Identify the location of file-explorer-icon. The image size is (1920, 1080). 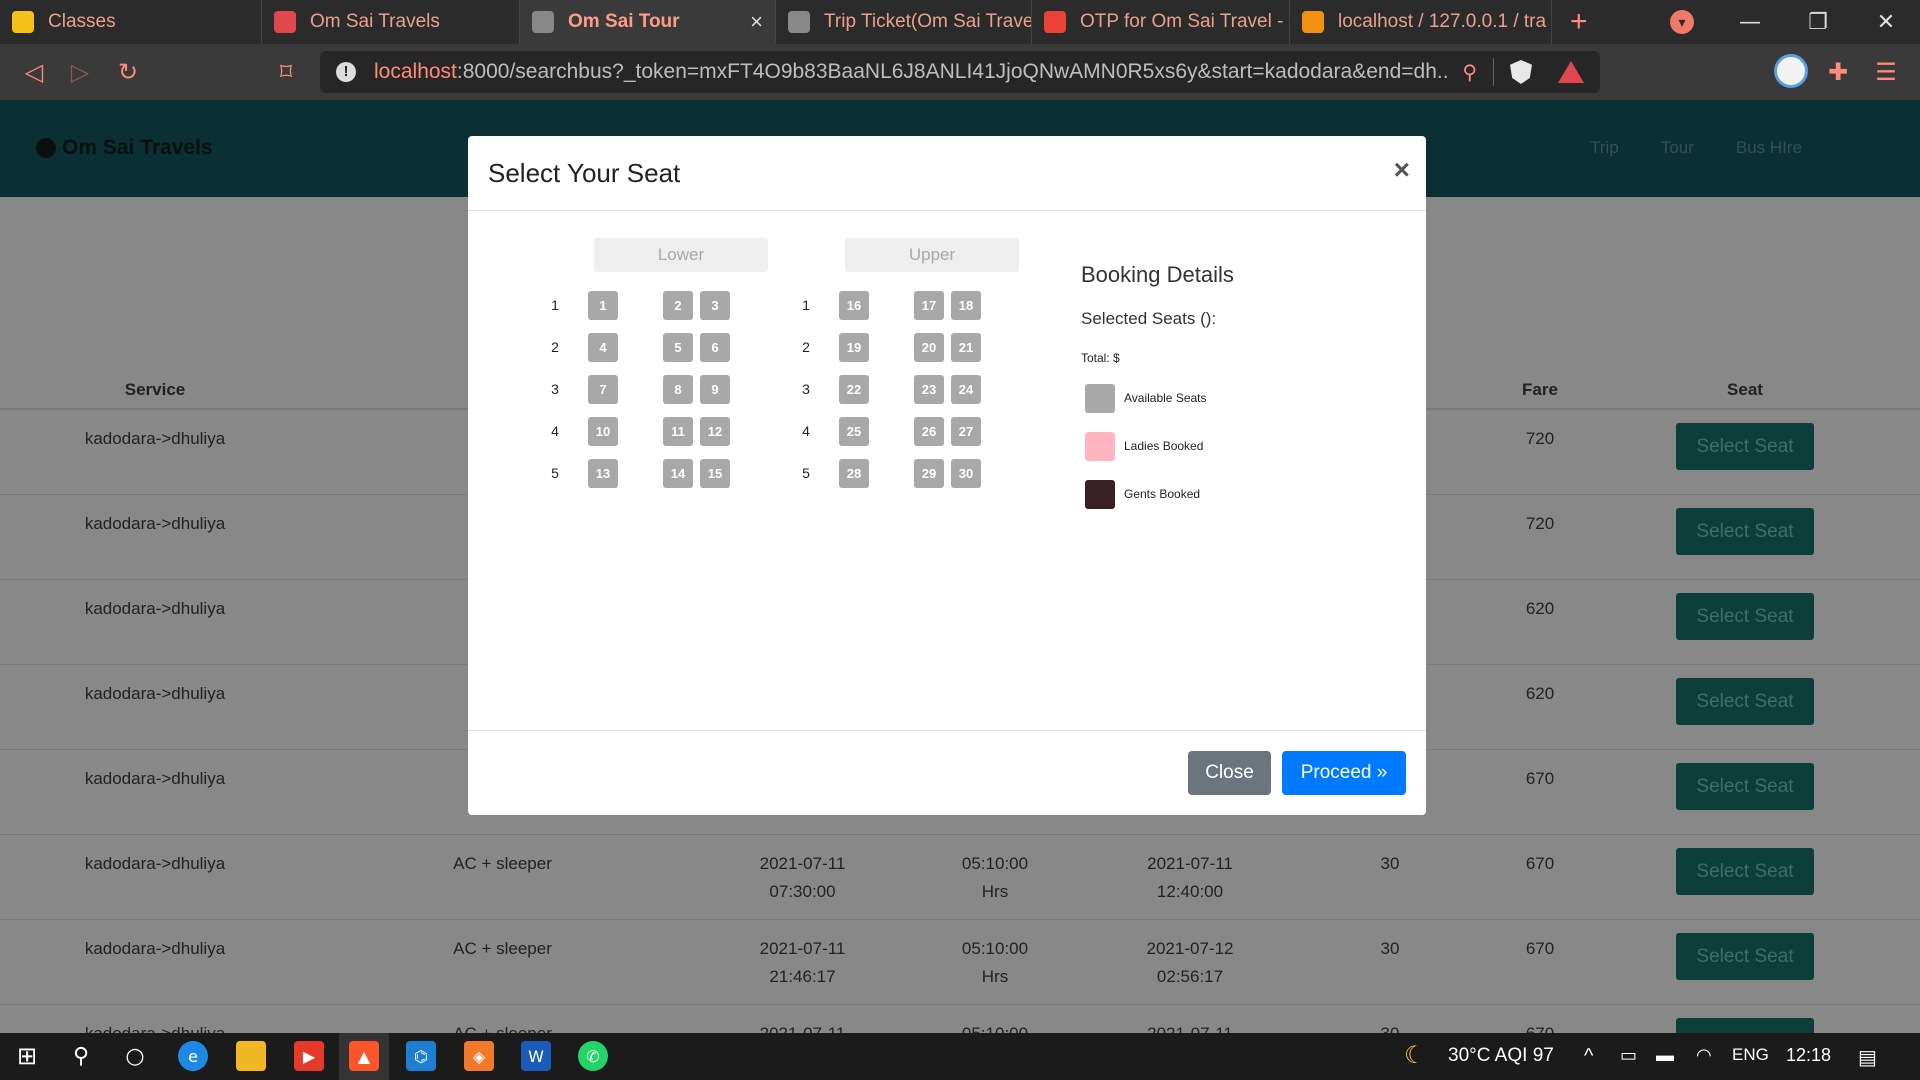
(251, 1056).